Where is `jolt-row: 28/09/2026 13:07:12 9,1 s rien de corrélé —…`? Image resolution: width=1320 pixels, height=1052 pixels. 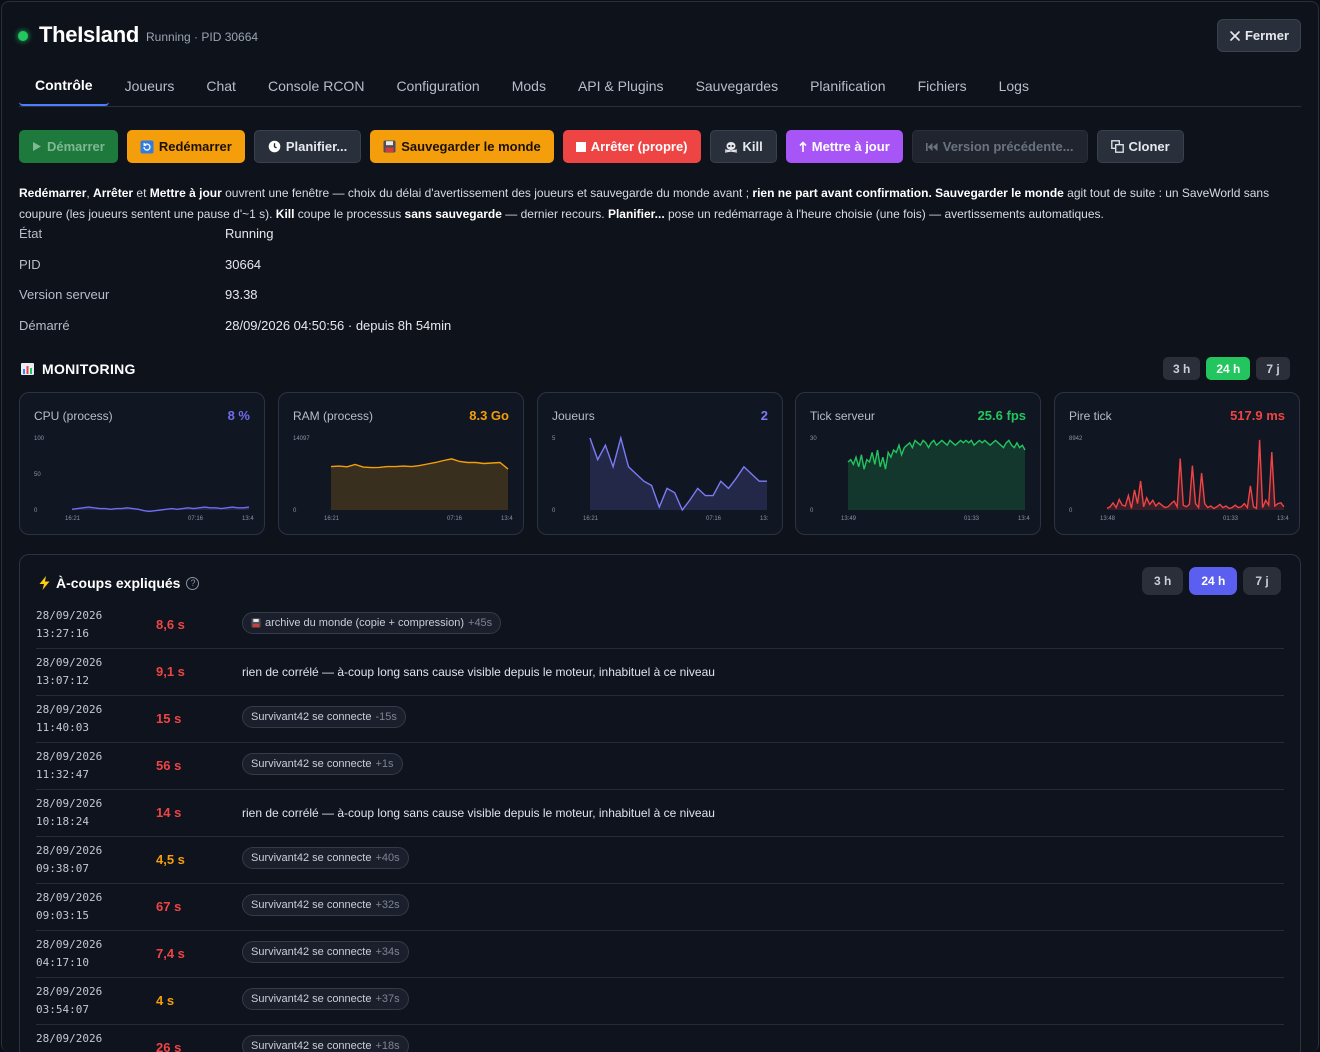 jolt-row: 28/09/2026 13:07:12 9,1 s rien de corrélé —… is located at coordinates (660, 672).